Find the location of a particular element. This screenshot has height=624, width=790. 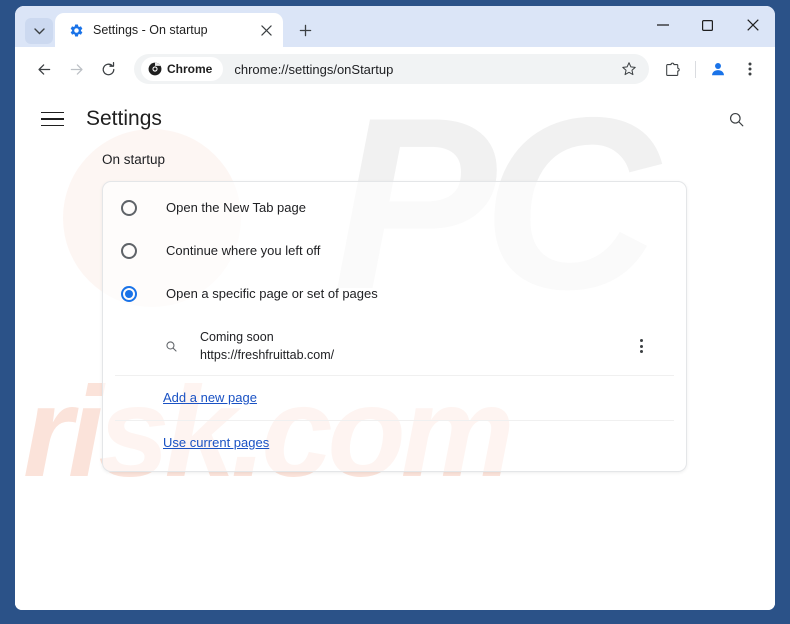

profile-button is located at coordinates (718, 69).